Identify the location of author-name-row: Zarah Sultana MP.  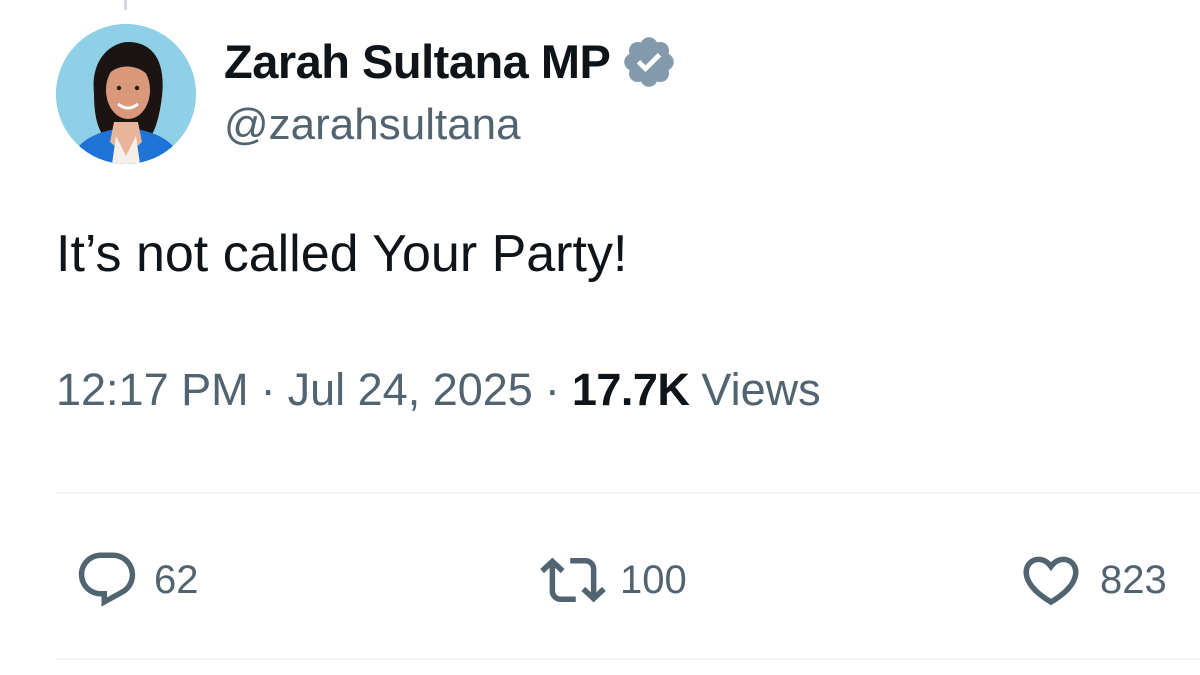
(451, 61).